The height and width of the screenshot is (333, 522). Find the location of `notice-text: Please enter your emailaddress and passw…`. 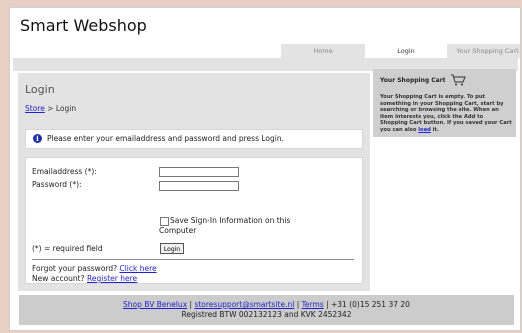

notice-text: Please enter your emailaddress and passw… is located at coordinates (165, 138).